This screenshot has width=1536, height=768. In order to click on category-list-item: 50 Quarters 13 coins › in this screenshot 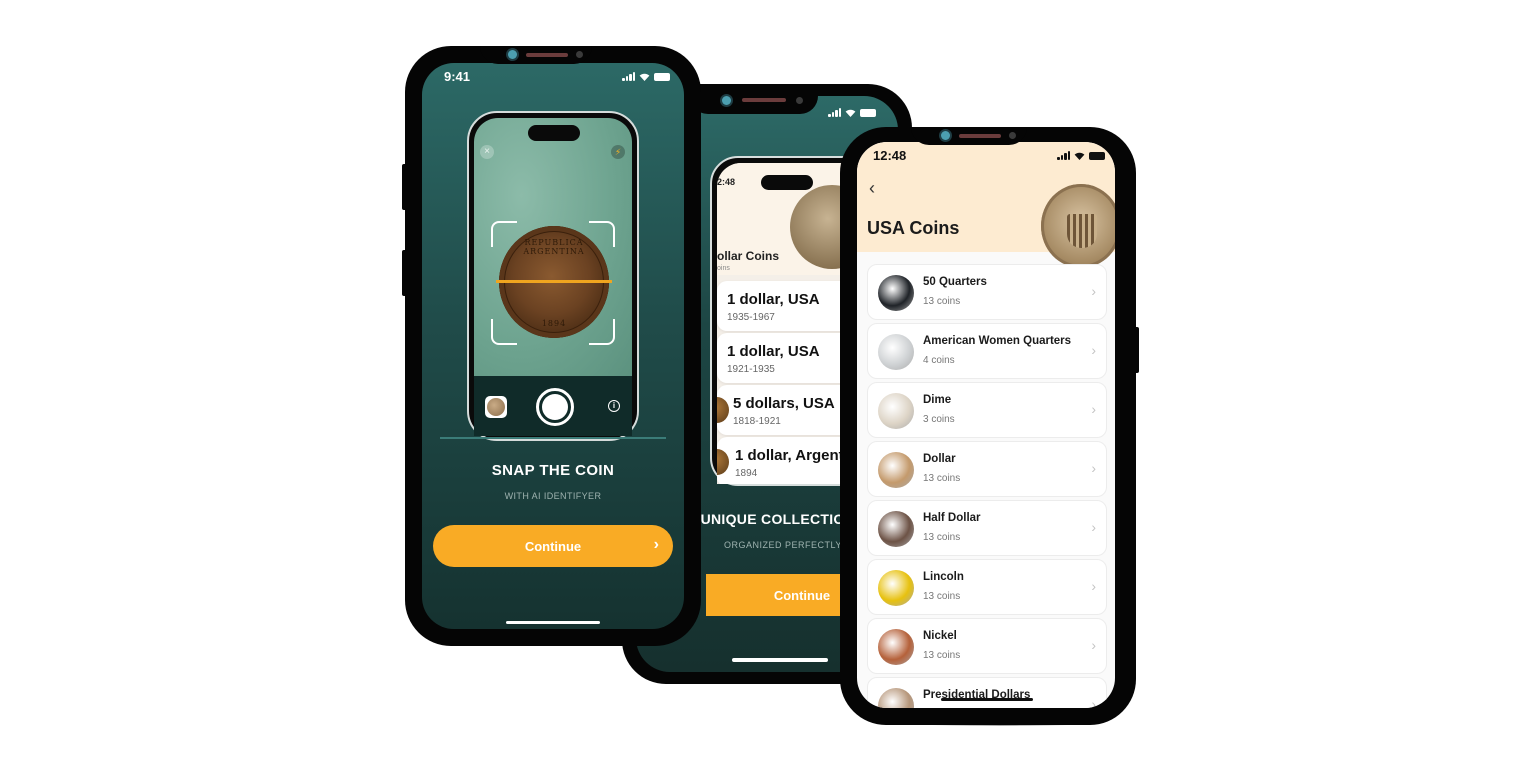, I will do `click(987, 292)`.